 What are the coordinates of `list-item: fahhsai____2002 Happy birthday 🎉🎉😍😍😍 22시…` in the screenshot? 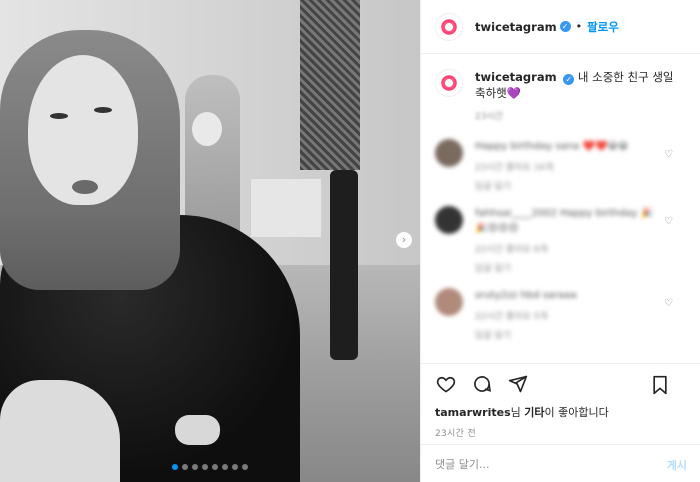 It's located at (561, 240).